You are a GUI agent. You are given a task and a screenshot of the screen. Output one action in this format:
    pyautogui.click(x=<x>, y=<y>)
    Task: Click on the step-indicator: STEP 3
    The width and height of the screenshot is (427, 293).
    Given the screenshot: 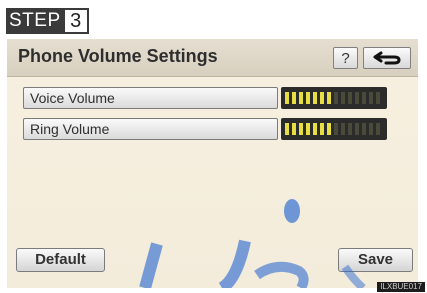 What is the action you would take?
    pyautogui.click(x=47, y=21)
    